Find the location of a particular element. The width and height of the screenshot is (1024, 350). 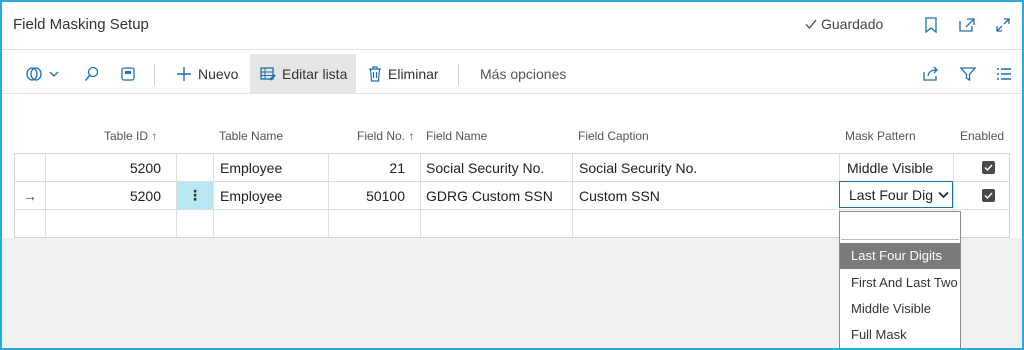

delete-label: Eliminar is located at coordinates (413, 74).